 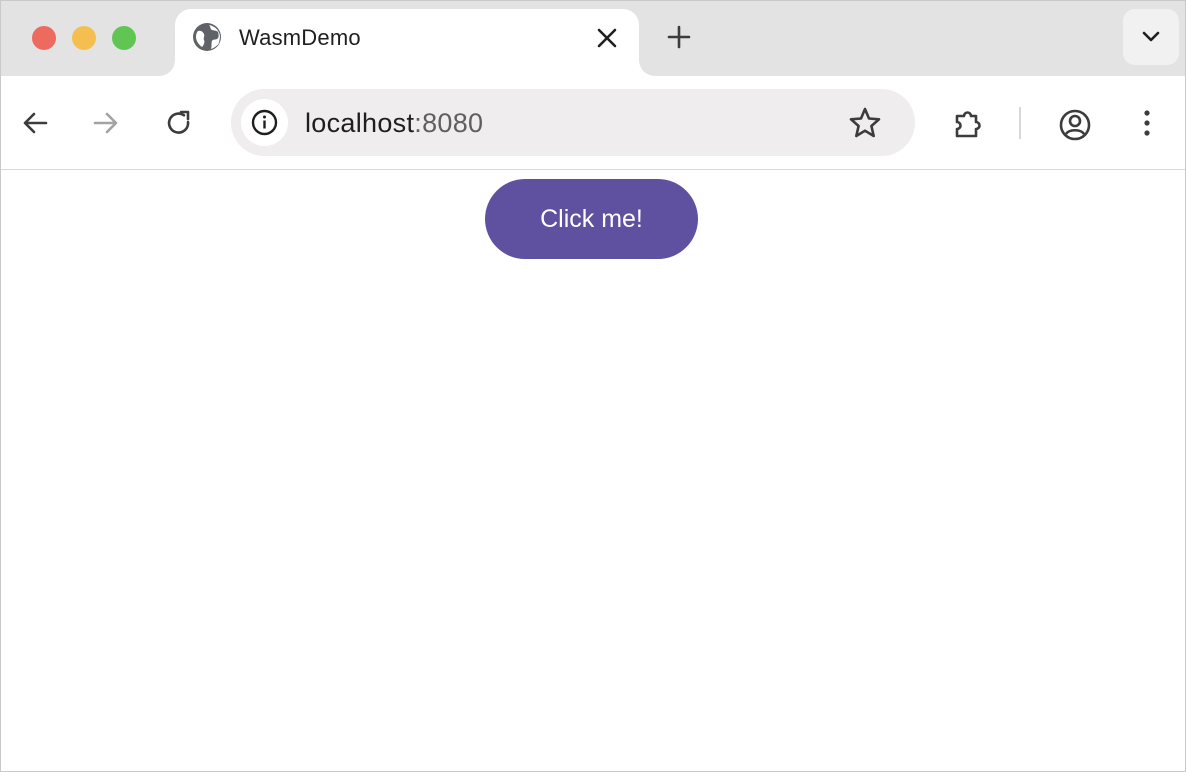 I want to click on chevron-down-icon, so click(x=1151, y=36).